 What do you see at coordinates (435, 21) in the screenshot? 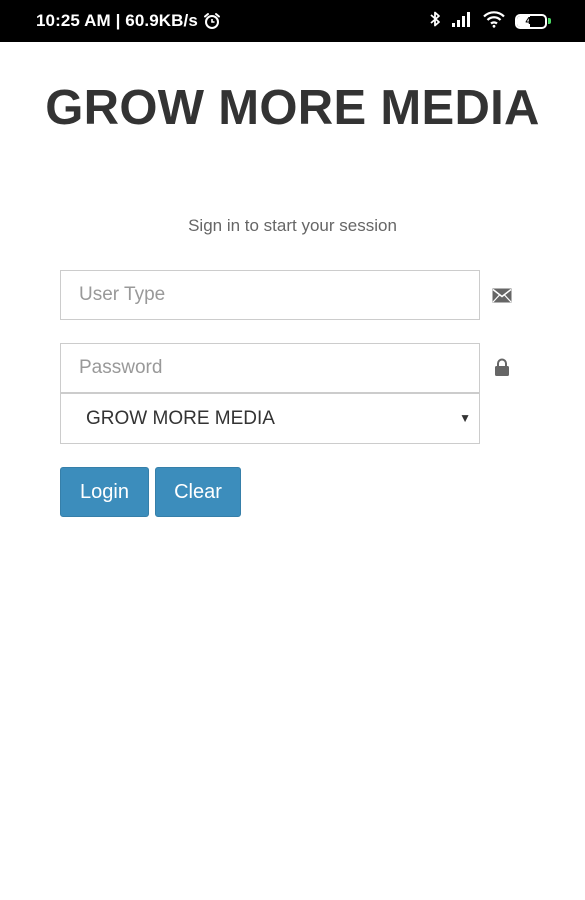
I see `bluetooth-icon` at bounding box center [435, 21].